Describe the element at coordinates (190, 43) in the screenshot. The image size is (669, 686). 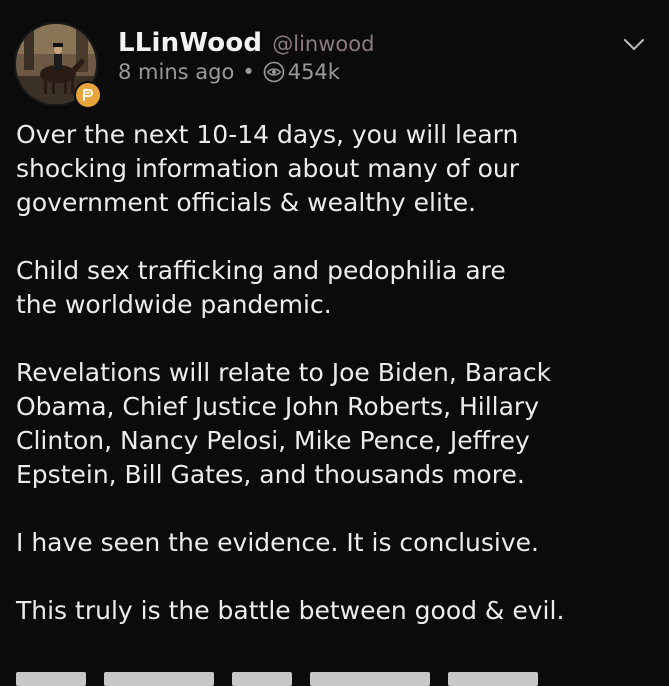
I see `author-display-name: LLinWood` at that location.